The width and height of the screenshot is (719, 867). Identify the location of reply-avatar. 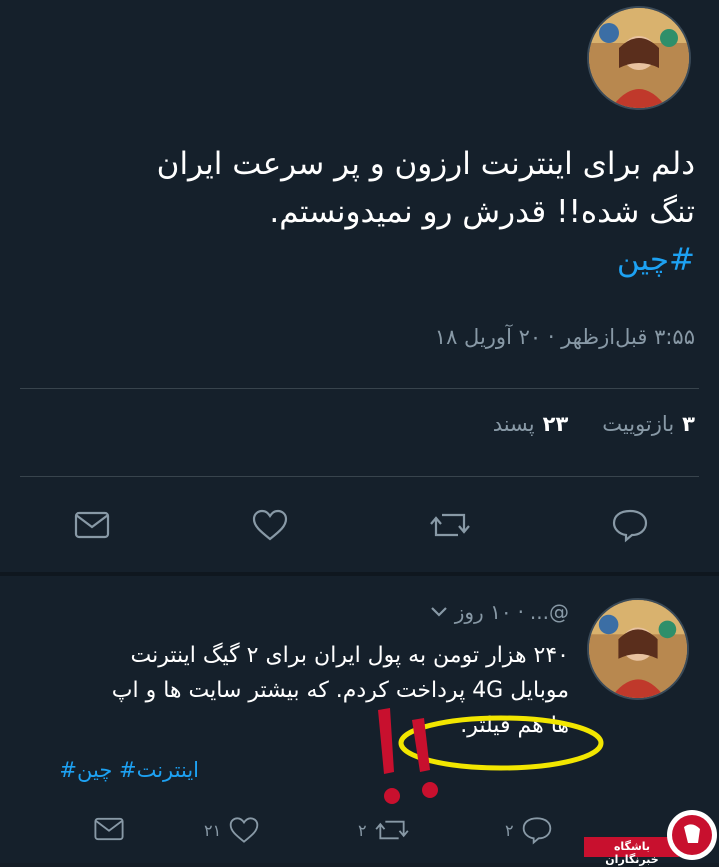
(638, 649).